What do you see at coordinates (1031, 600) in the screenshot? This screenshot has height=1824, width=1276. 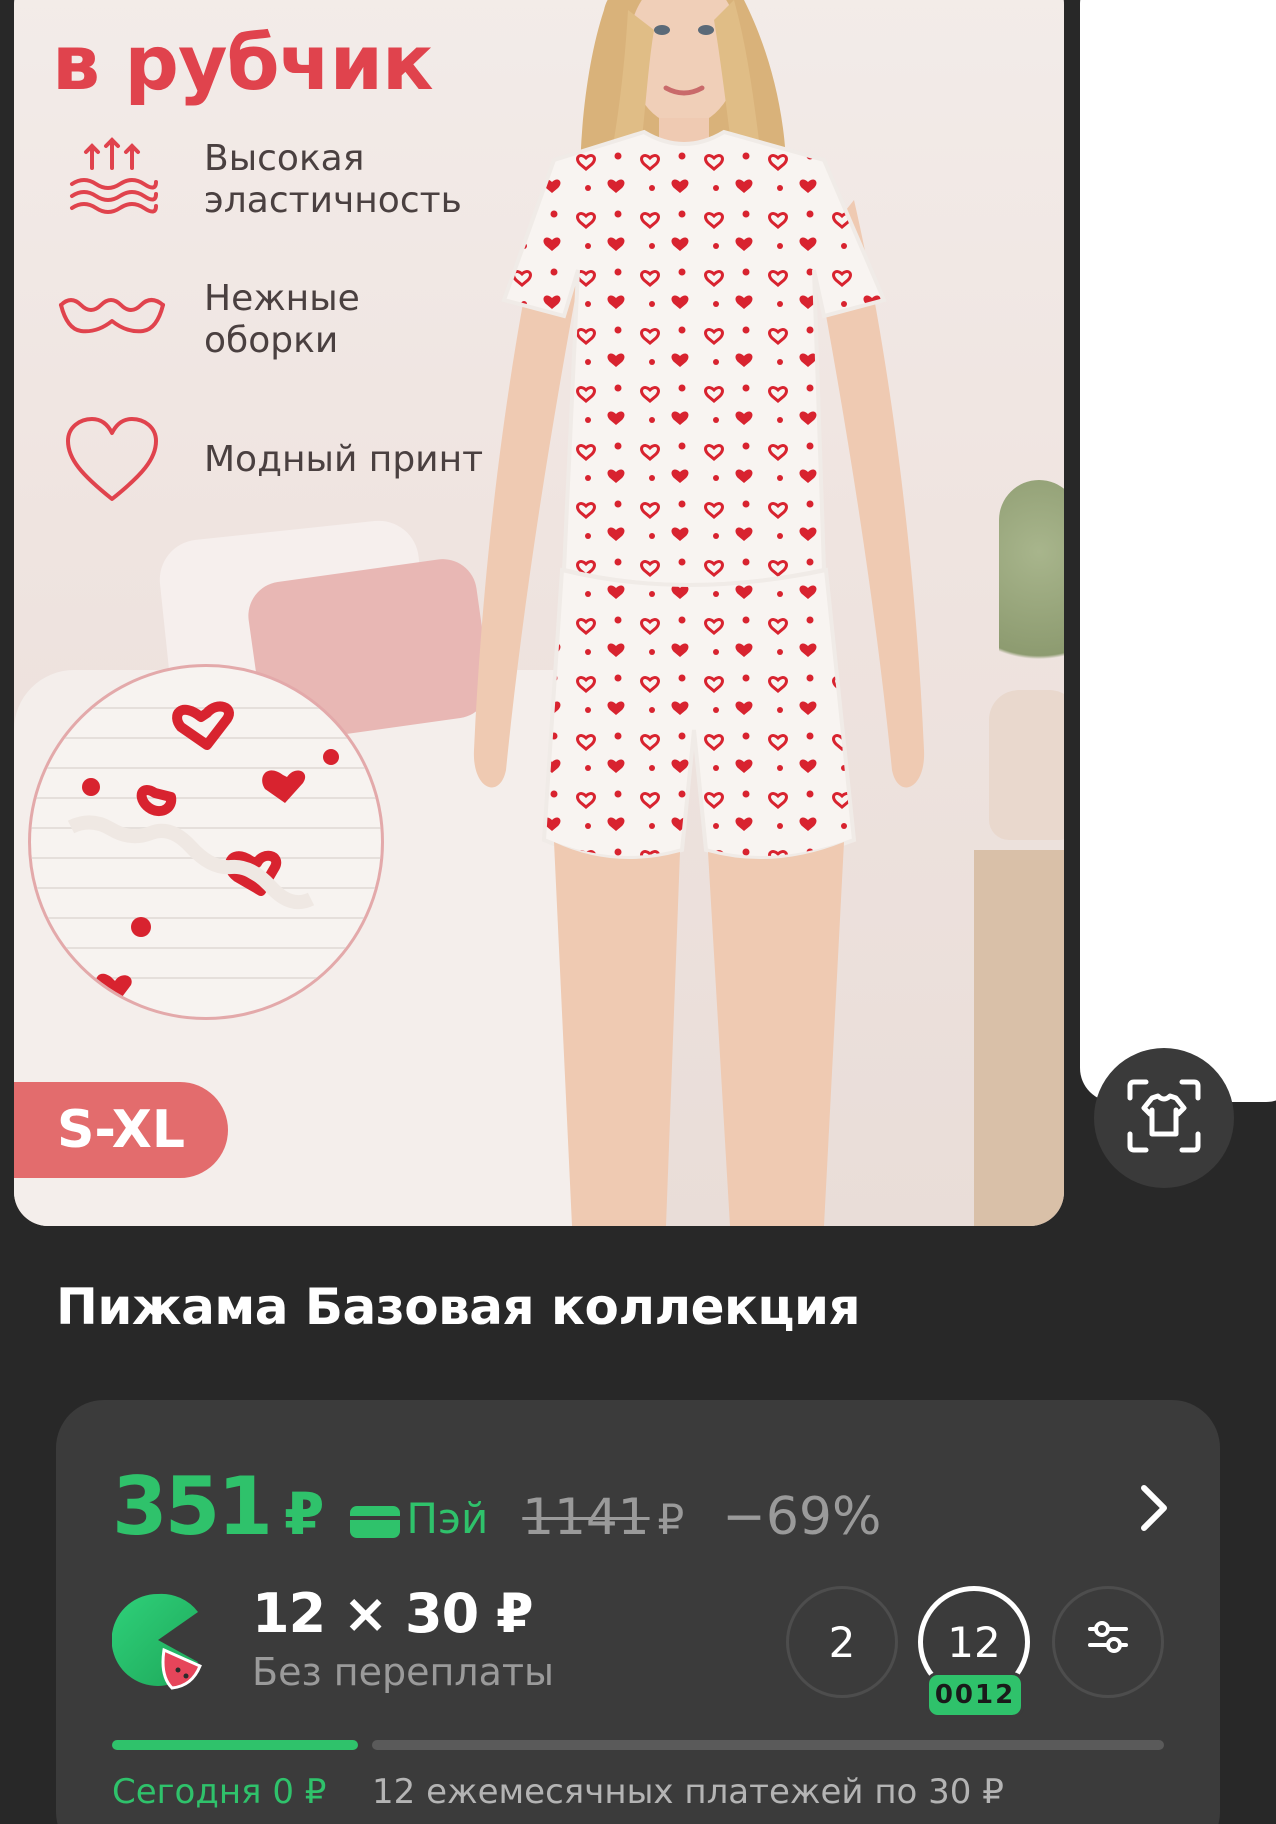 I see `plant` at bounding box center [1031, 600].